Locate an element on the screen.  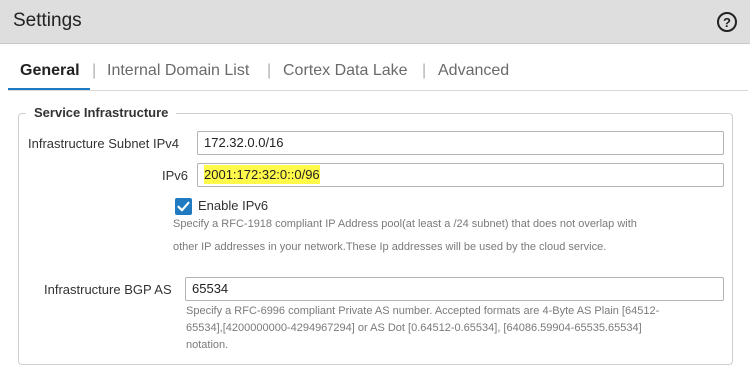
ipv6-input: 2001:172:32:0::0/96 is located at coordinates (460, 175).